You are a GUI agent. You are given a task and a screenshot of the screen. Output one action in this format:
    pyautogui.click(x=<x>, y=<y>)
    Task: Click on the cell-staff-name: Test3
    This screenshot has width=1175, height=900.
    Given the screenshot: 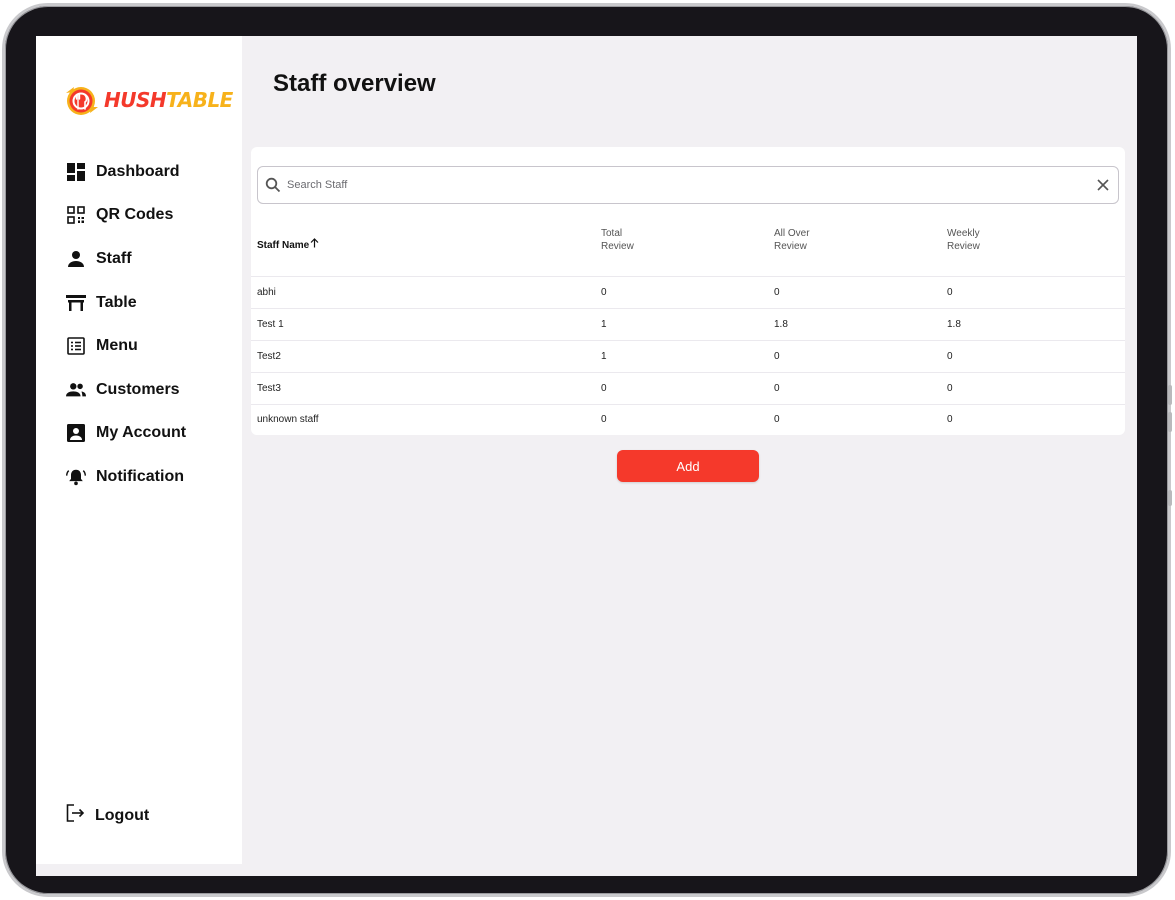 What is the action you would take?
    pyautogui.click(x=269, y=388)
    